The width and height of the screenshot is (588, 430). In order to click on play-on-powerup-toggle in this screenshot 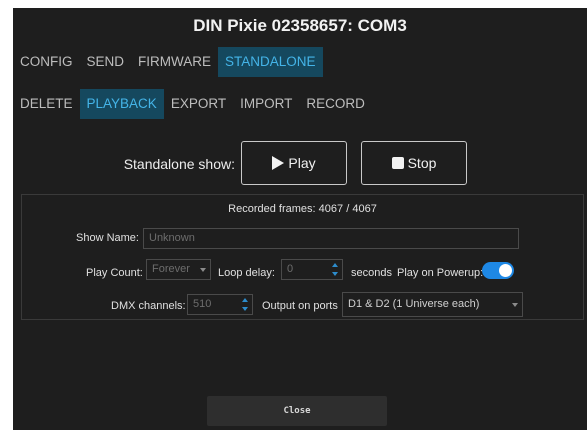, I will do `click(498, 270)`.